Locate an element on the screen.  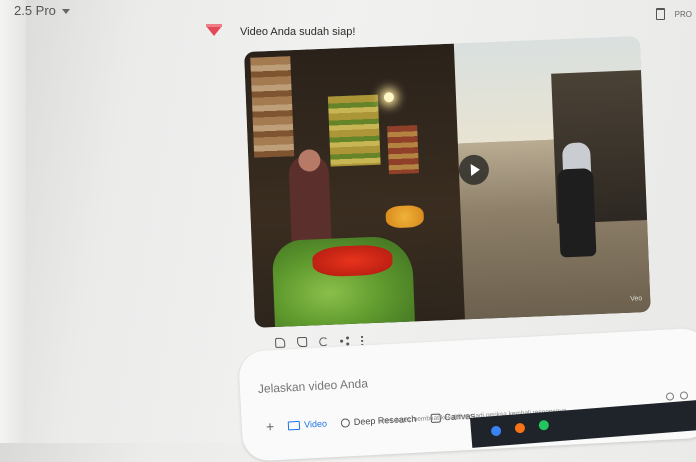
system-tray is located at coordinates (677, 396).